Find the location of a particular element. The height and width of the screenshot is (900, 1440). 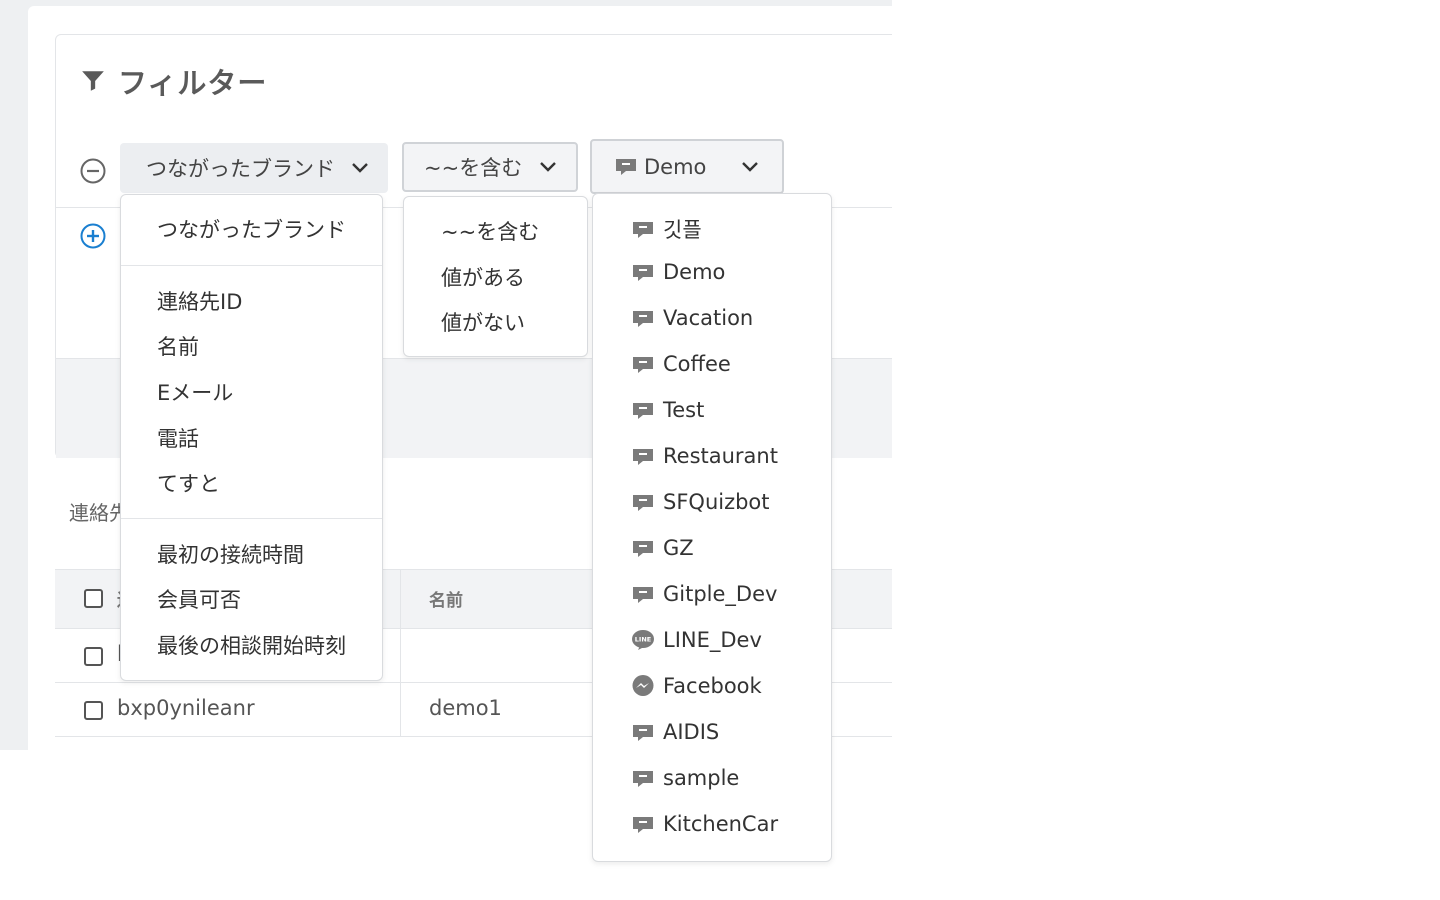

brand-option-label: Demo is located at coordinates (694, 272).